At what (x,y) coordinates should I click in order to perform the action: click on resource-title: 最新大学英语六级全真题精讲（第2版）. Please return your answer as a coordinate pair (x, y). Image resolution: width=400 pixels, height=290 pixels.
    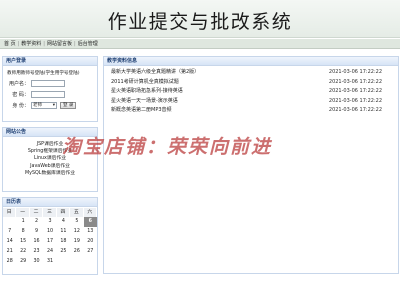
    Looking at the image, I should click on (155, 73).